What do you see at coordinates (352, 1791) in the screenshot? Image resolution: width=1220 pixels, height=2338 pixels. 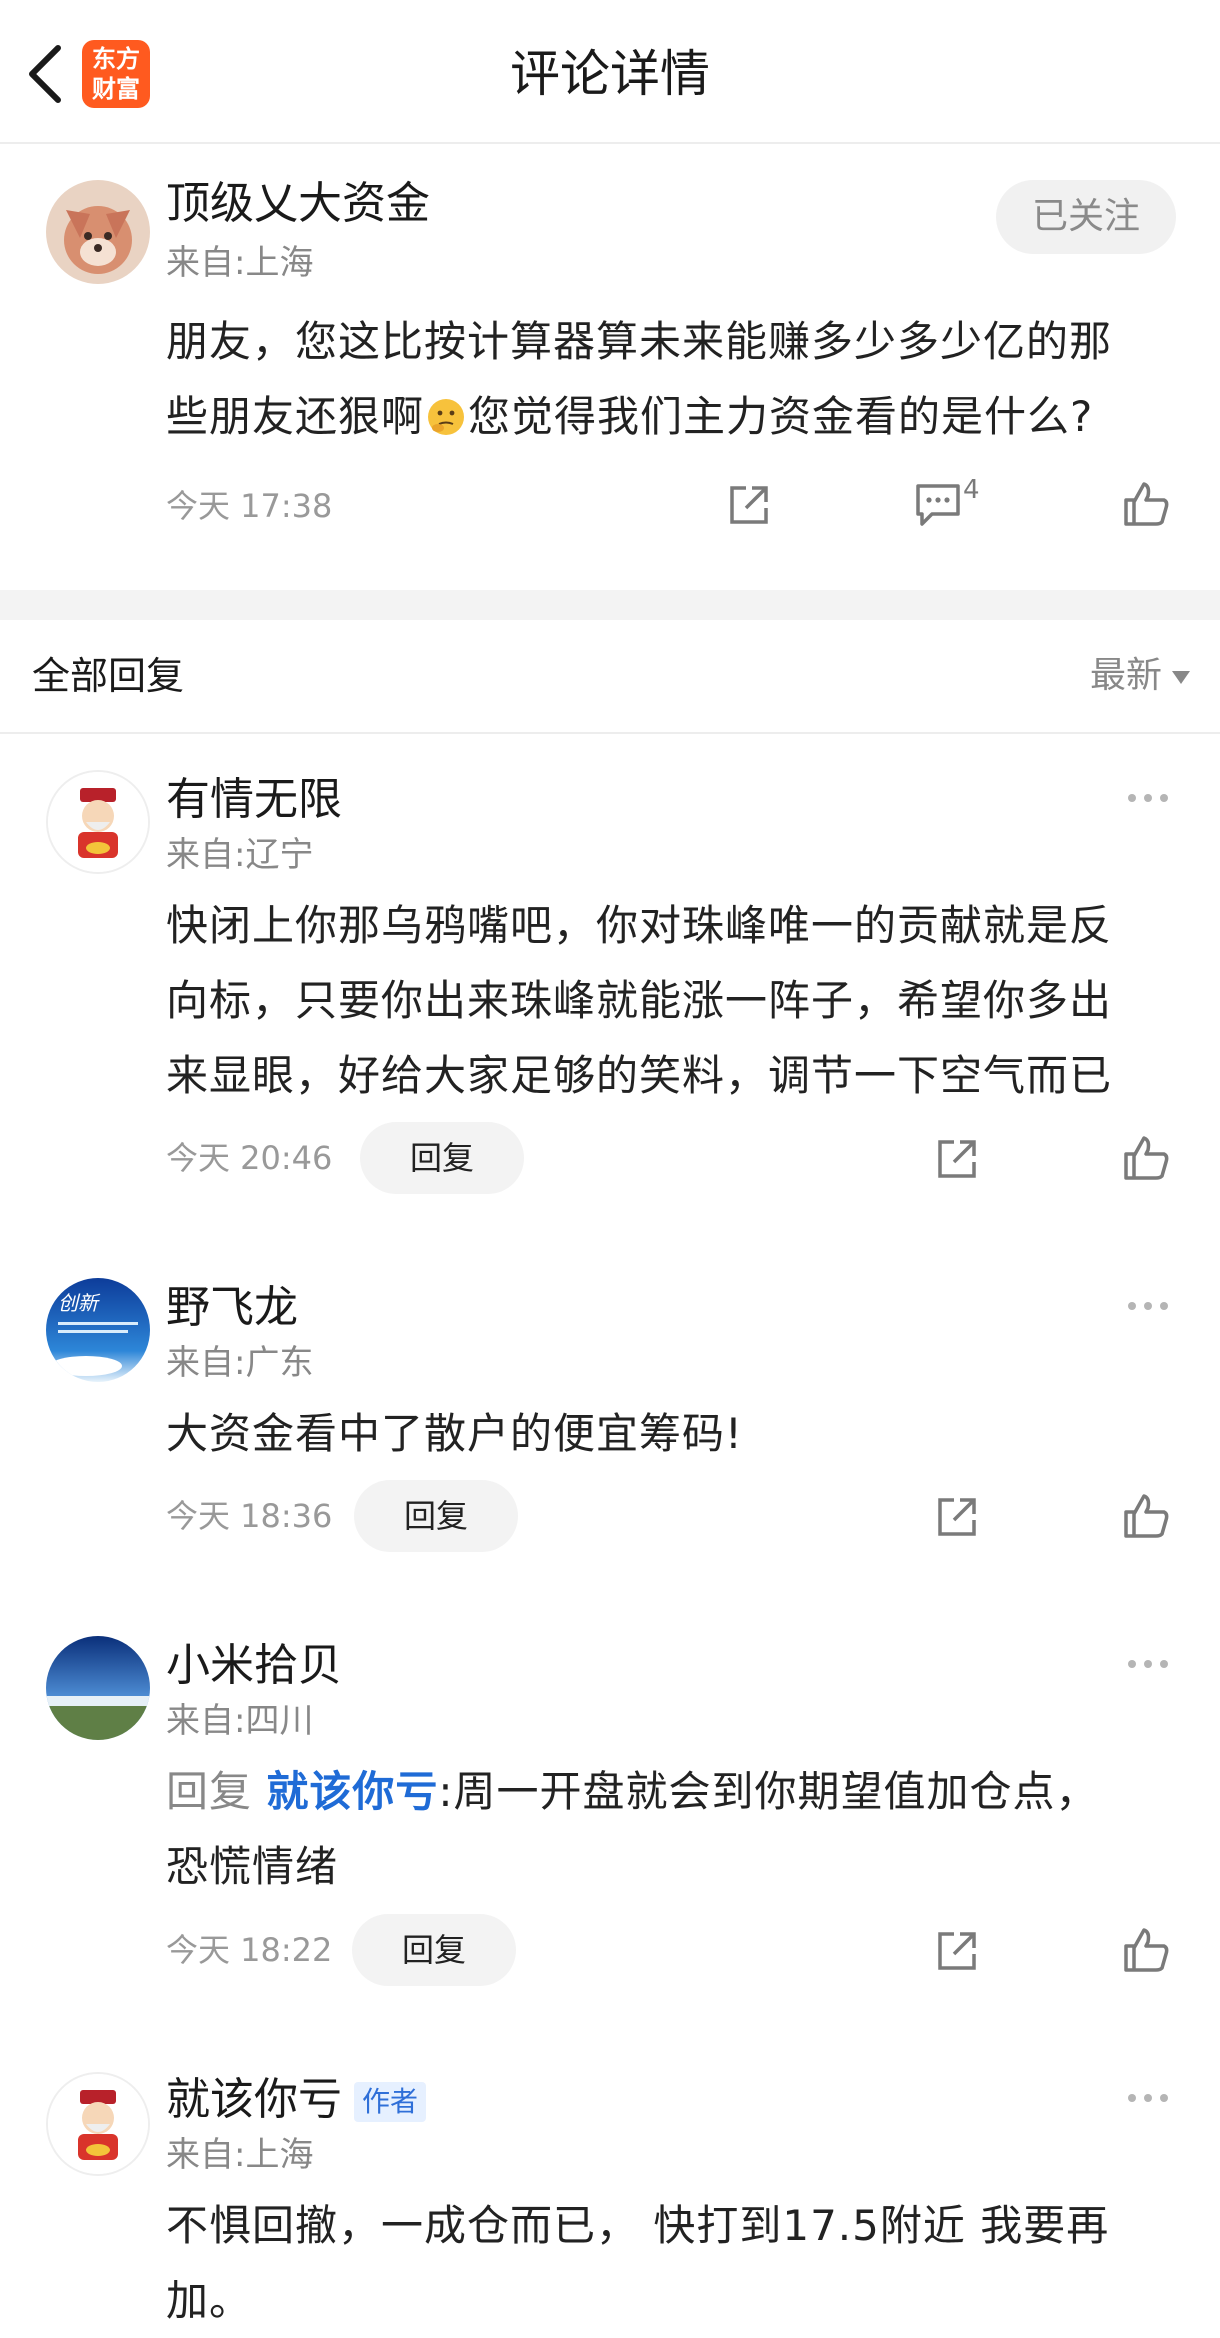 I see `reply-target-link: 就该你亏` at bounding box center [352, 1791].